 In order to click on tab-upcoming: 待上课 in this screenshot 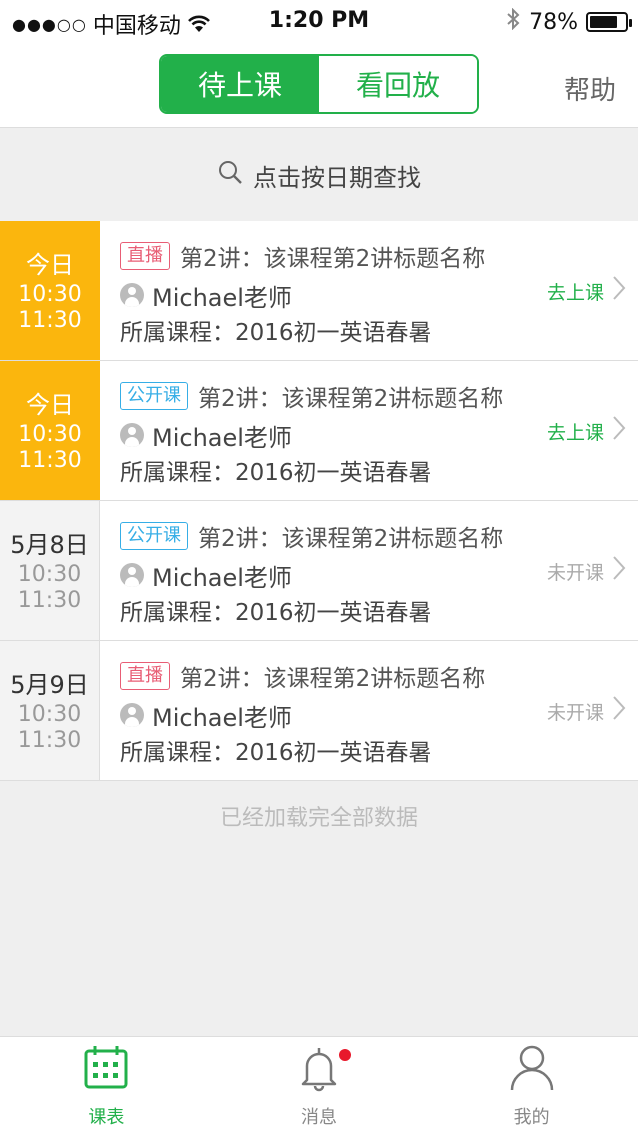, I will do `click(240, 84)`.